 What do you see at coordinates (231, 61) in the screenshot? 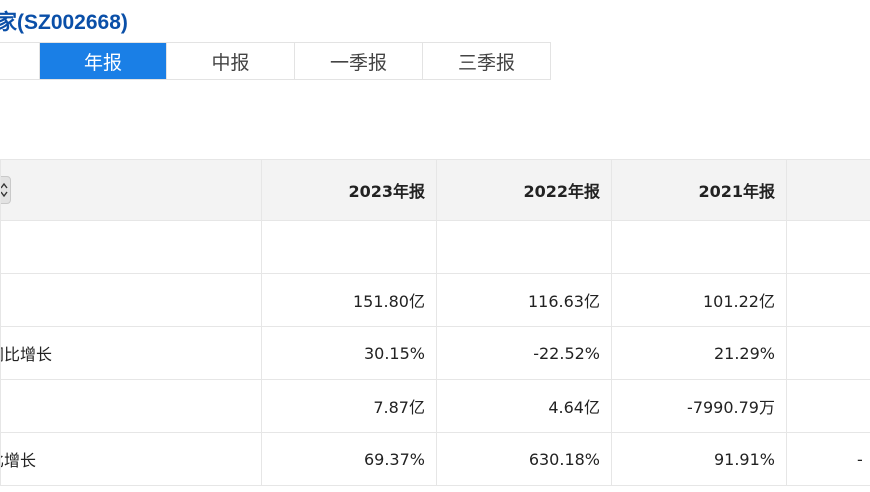
I see `tab-interim: 中报` at bounding box center [231, 61].